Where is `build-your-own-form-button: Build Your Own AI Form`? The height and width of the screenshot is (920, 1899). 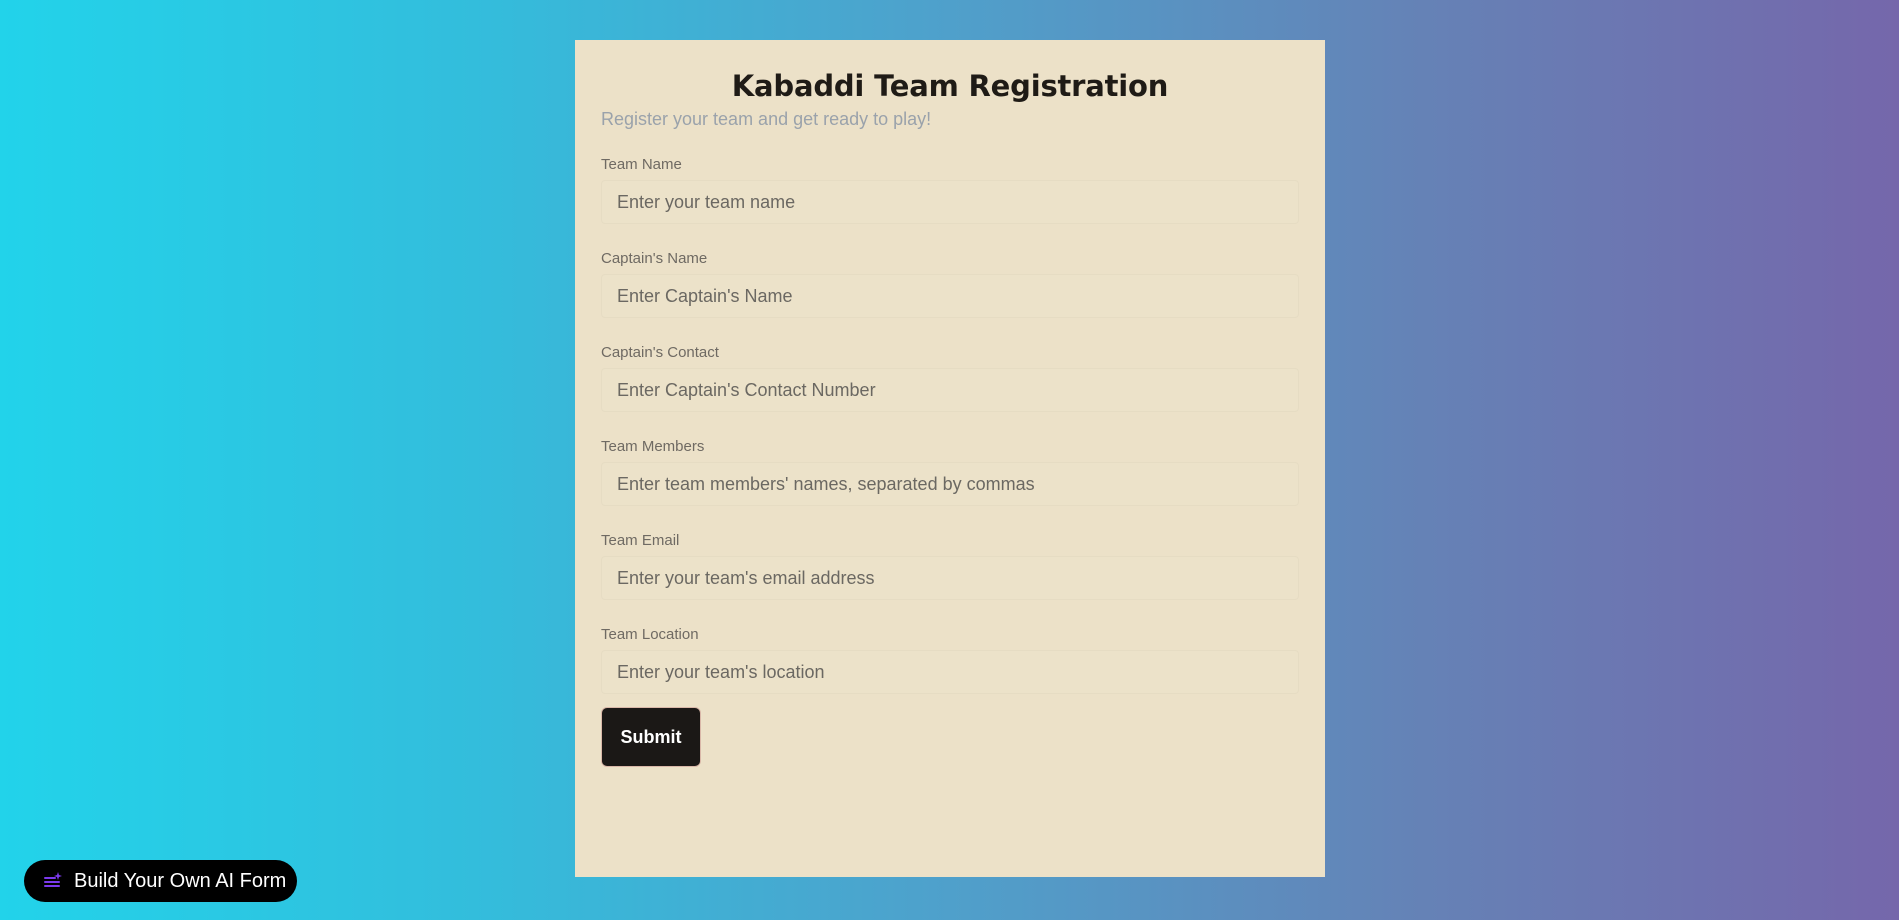 build-your-own-form-button: Build Your Own AI Form is located at coordinates (161, 881).